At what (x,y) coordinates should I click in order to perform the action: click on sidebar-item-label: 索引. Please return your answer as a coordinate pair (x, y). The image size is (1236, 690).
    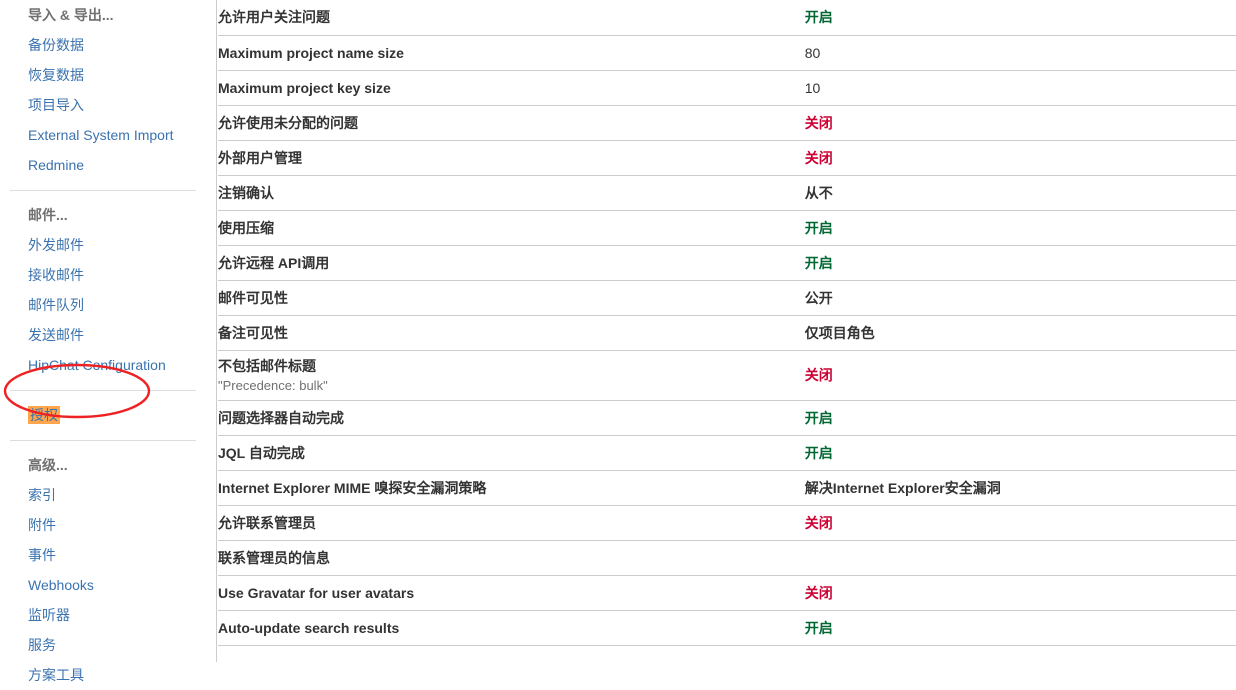
    Looking at the image, I should click on (42, 495).